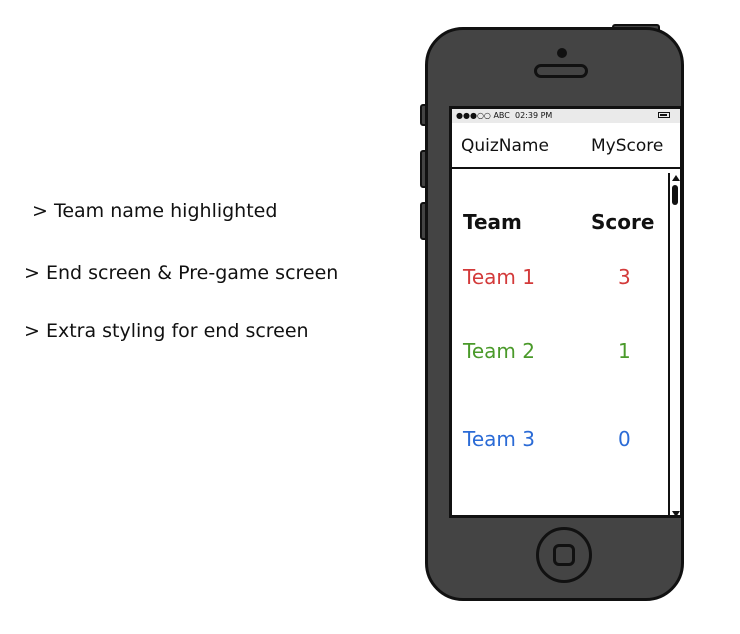  What do you see at coordinates (562, 53) in the screenshot?
I see `camera-icon` at bounding box center [562, 53].